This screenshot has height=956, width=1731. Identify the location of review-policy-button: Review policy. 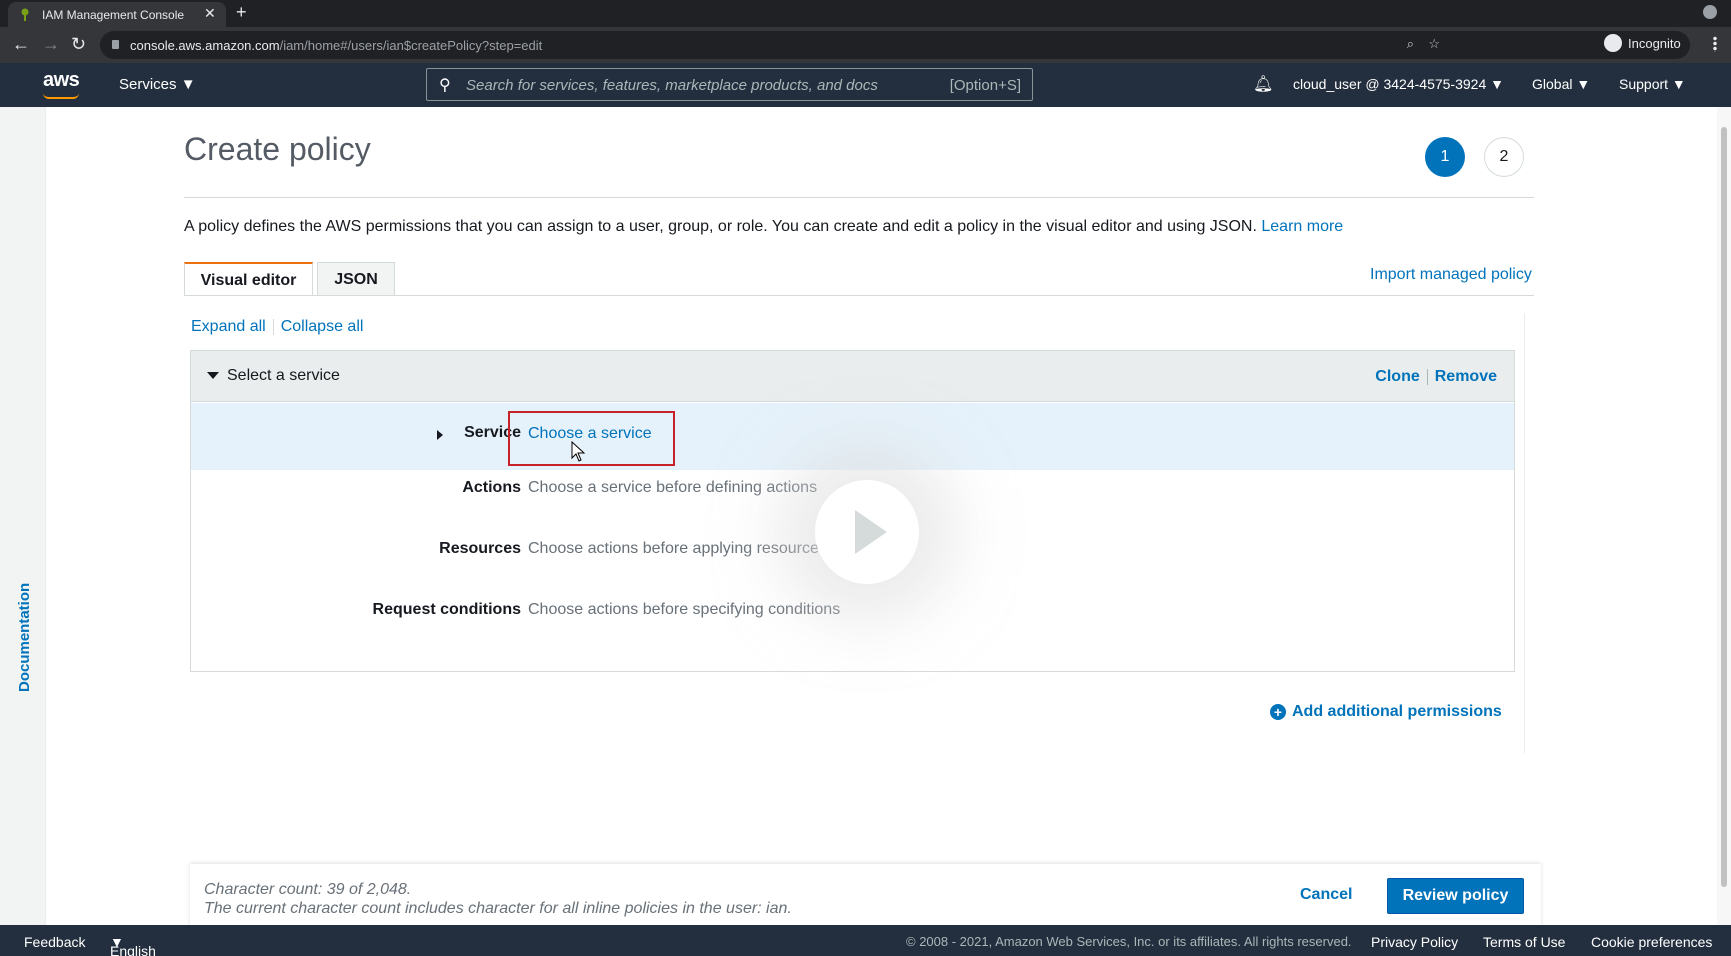
(1455, 896).